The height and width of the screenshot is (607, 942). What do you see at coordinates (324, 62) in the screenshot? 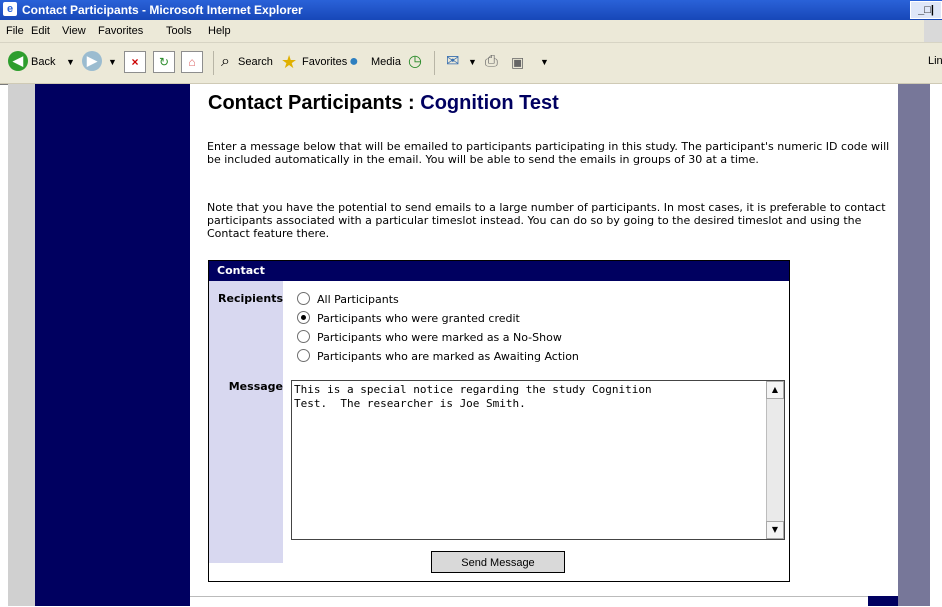
I see `favorites-button: Favorites` at bounding box center [324, 62].